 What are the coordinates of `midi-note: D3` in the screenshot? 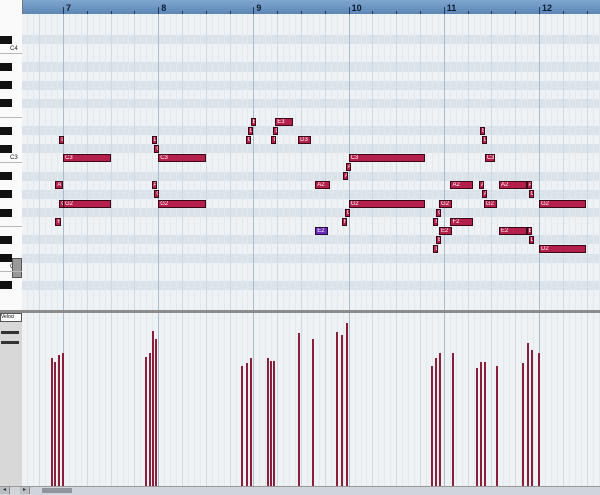 It's located at (305, 139).